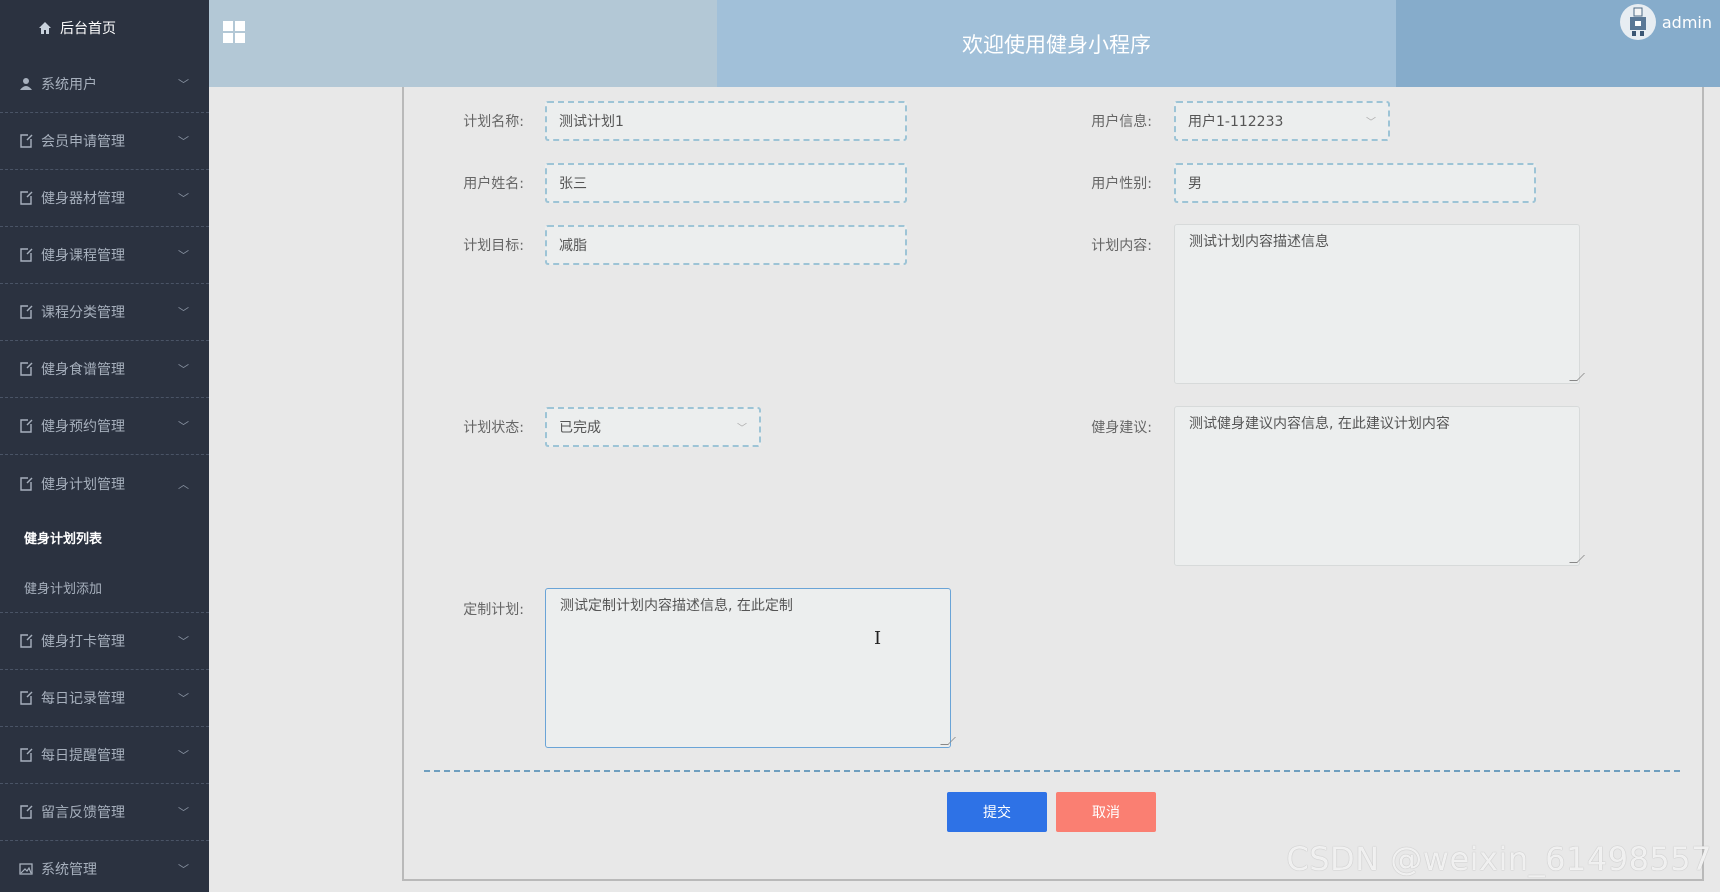  I want to click on sidebar-item-equipment: 健身器材管理 ﹀, so click(104, 198).